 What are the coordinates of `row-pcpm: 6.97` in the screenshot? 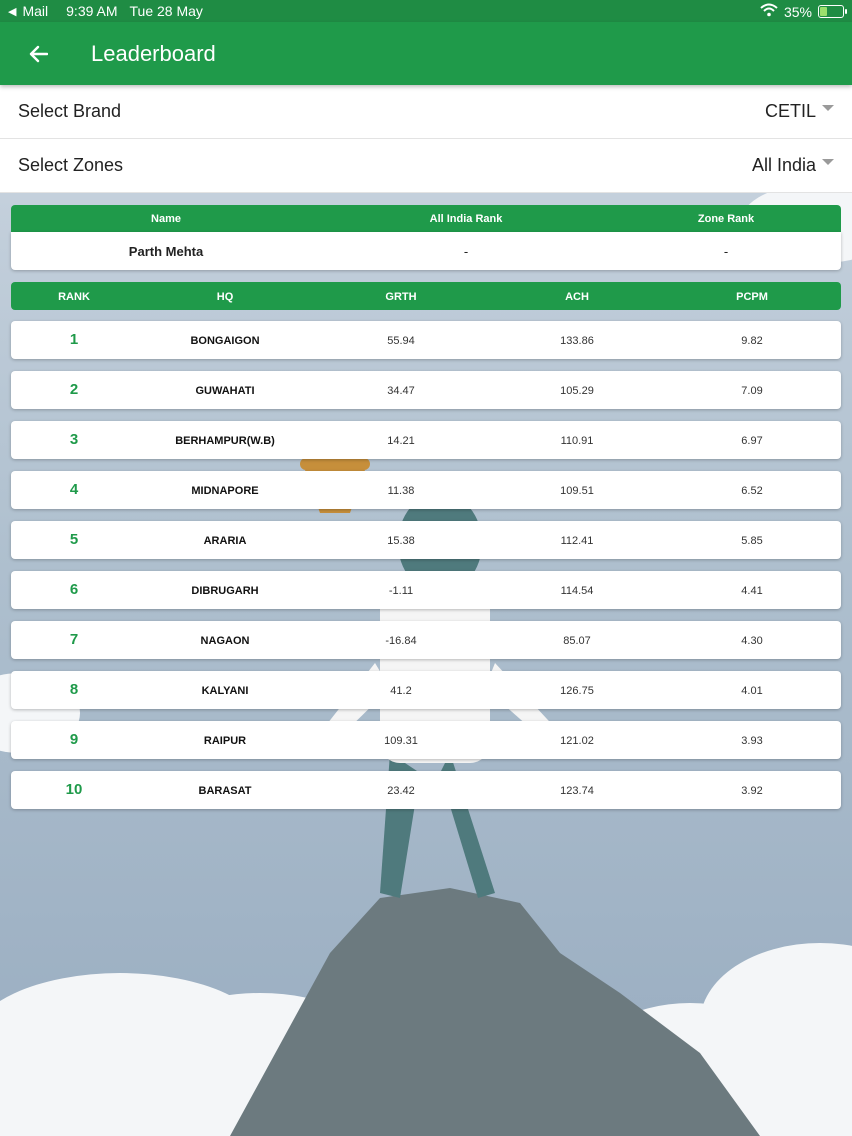 It's located at (752, 441).